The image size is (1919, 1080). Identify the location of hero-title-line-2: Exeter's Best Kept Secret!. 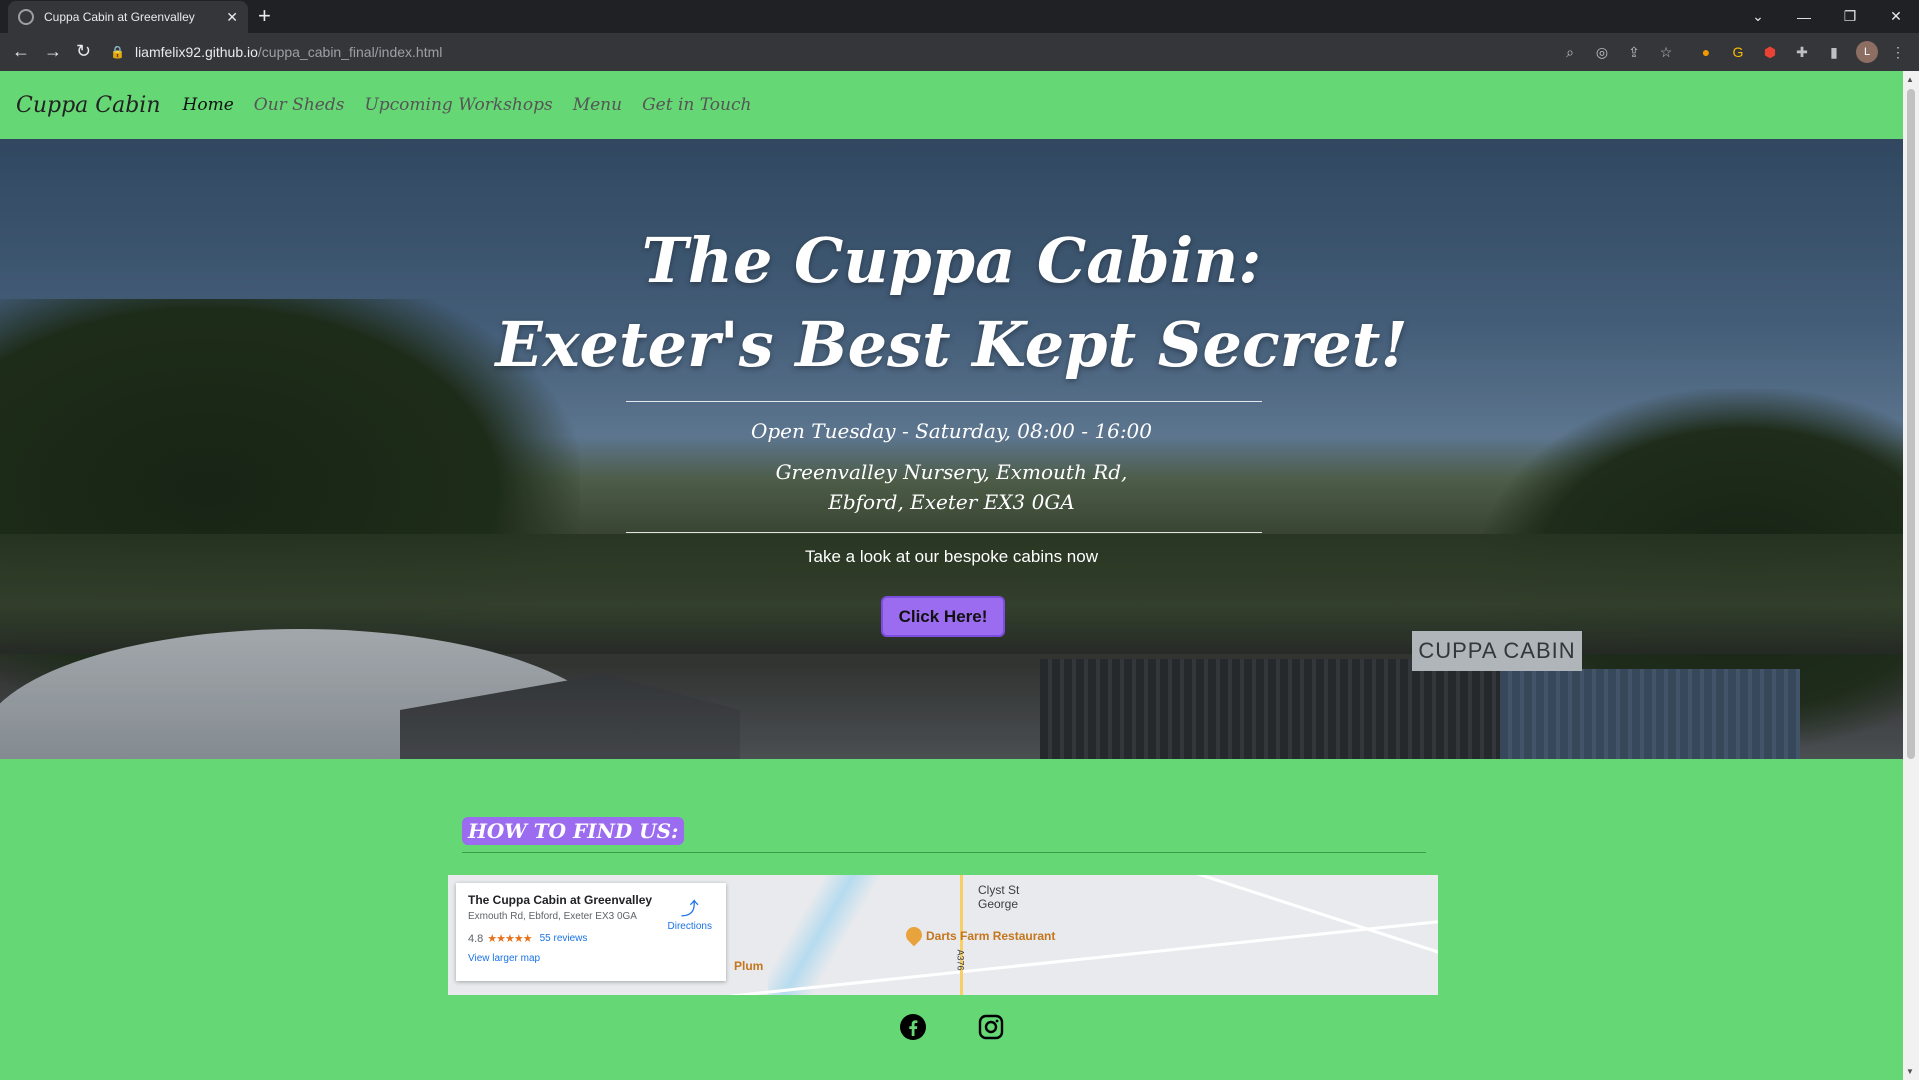
(951, 344).